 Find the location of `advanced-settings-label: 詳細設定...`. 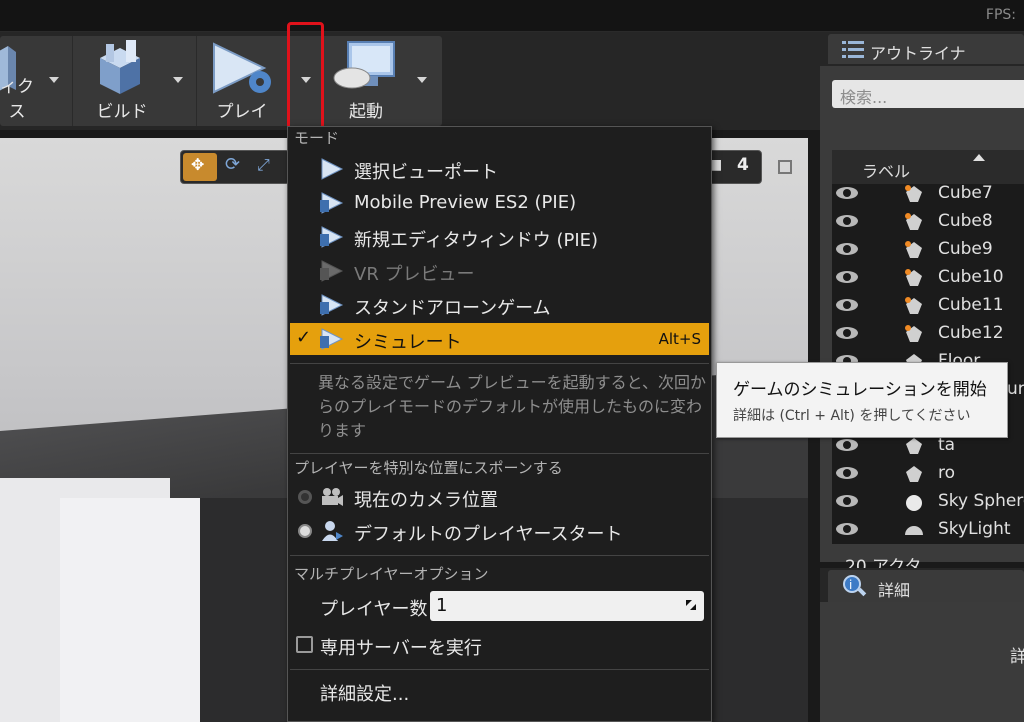

advanced-settings-label: 詳細設定... is located at coordinates (365, 694).